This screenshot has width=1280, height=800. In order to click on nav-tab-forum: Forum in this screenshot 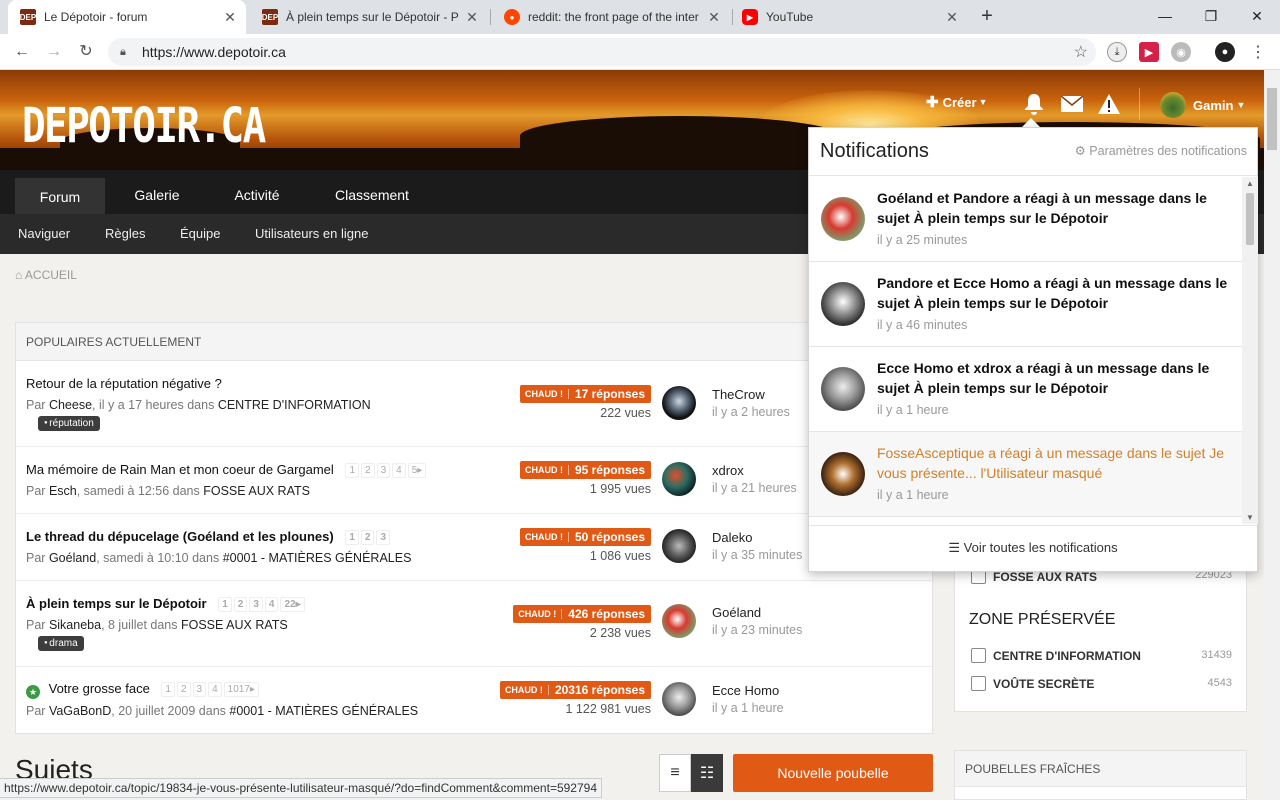, I will do `click(60, 196)`.